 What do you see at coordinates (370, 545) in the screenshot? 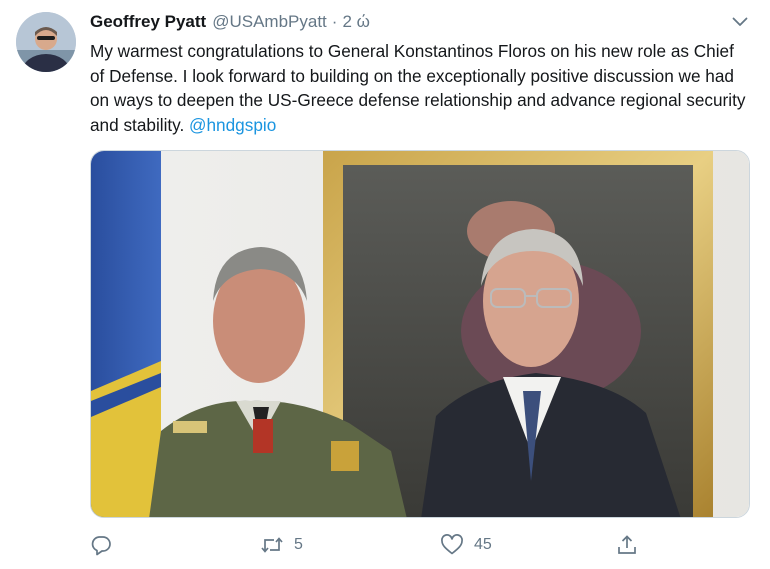
I see `tweet-actions: 5 45` at bounding box center [370, 545].